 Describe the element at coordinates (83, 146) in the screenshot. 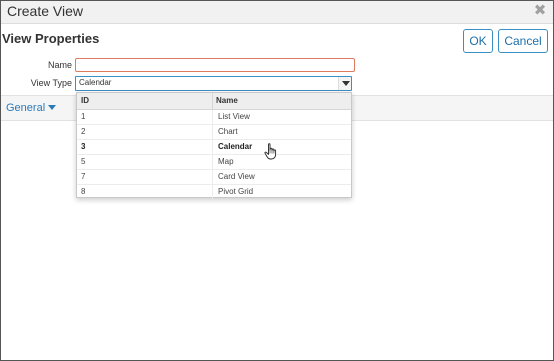

I see `row-id: 3` at that location.